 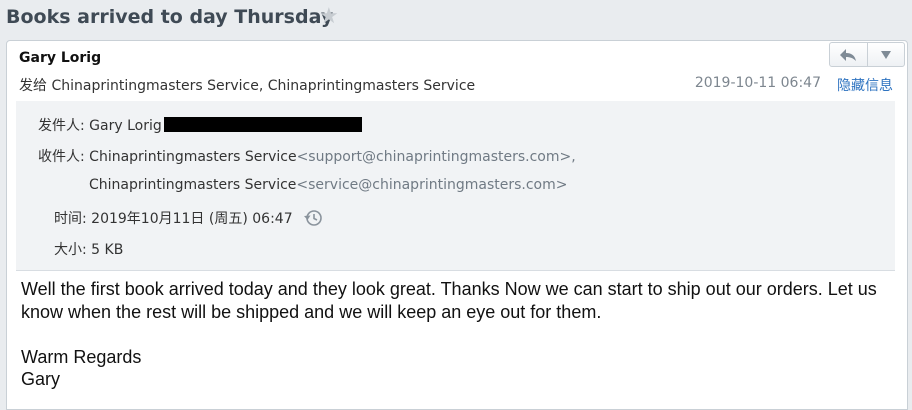 I want to click on size-value: 5 KB, so click(x=107, y=250).